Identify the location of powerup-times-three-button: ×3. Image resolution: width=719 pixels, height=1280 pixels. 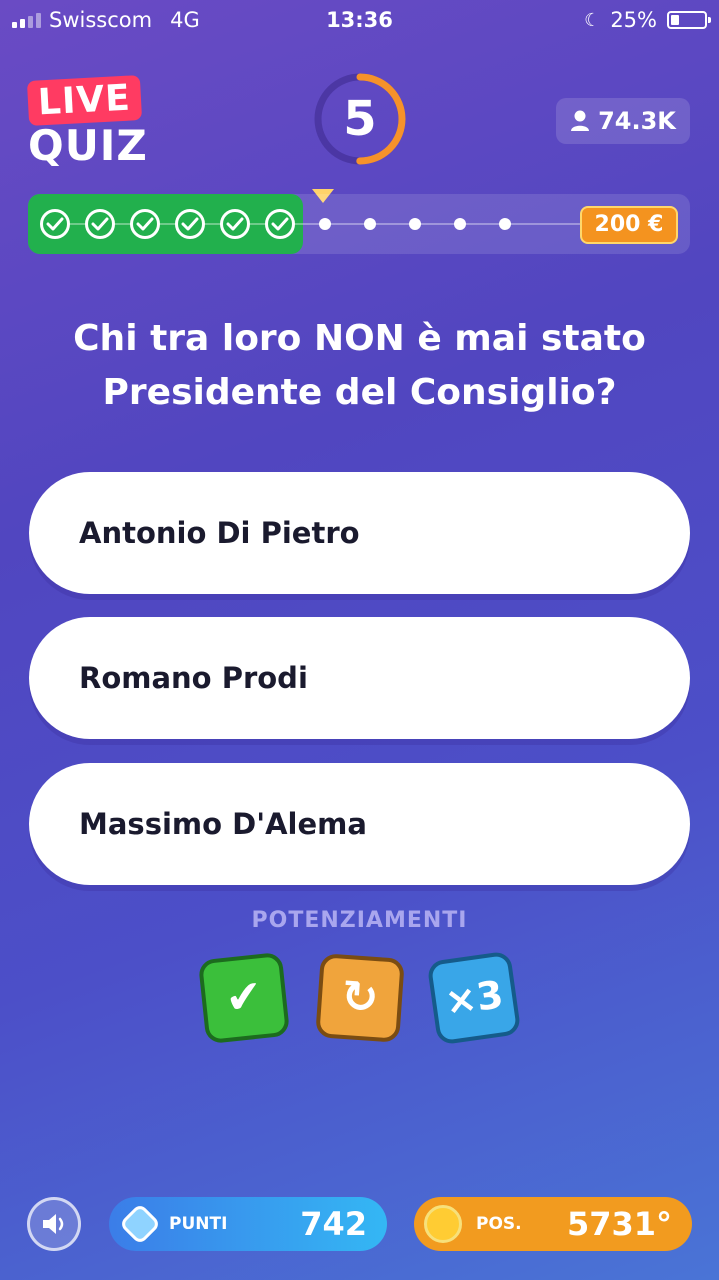
(474, 998).